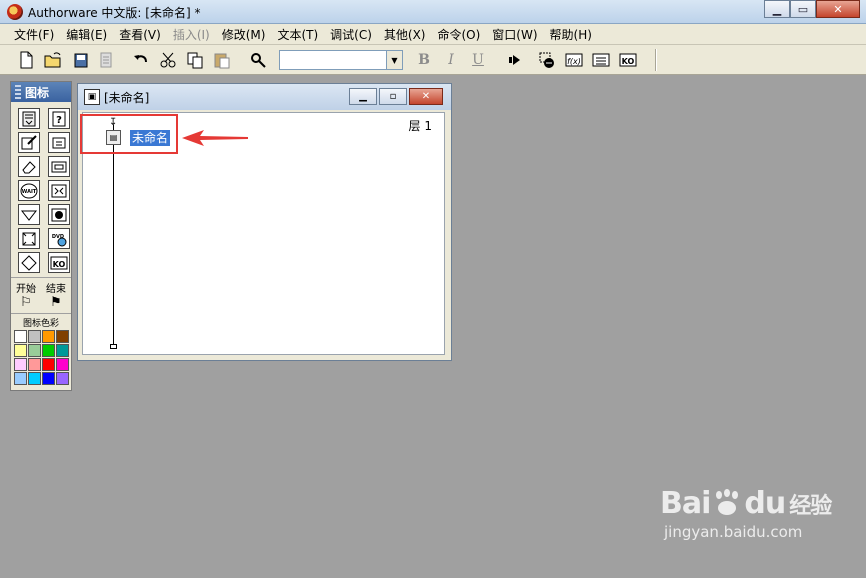  Describe the element at coordinates (244, 34) in the screenshot. I see `menu-modify: 修改(M)` at that location.